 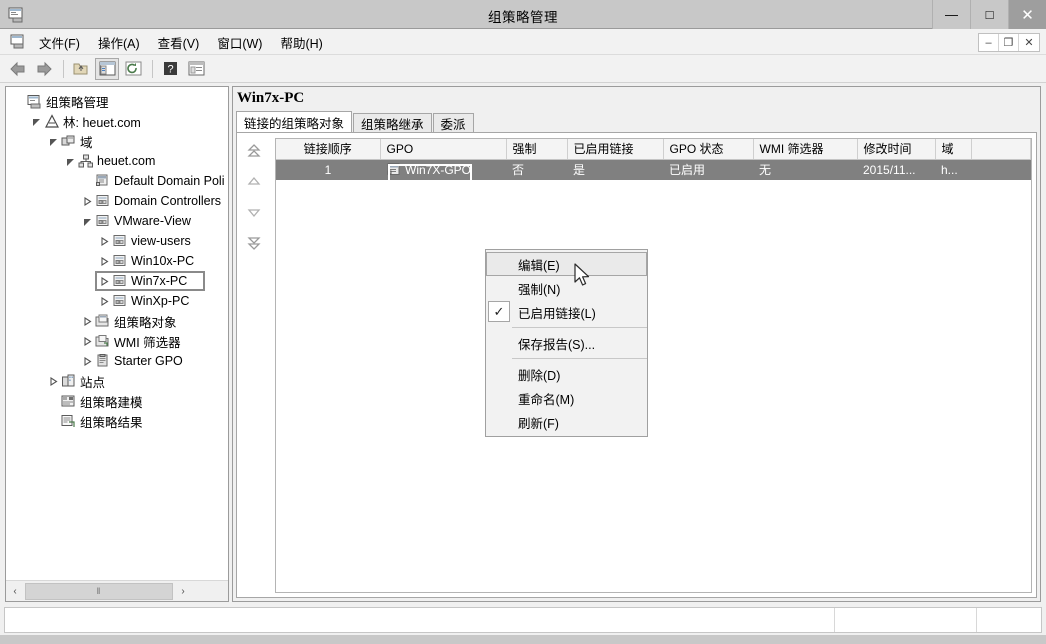 What do you see at coordinates (896, 149) in the screenshot?
I see `column-header-modified: 修改时间` at bounding box center [896, 149].